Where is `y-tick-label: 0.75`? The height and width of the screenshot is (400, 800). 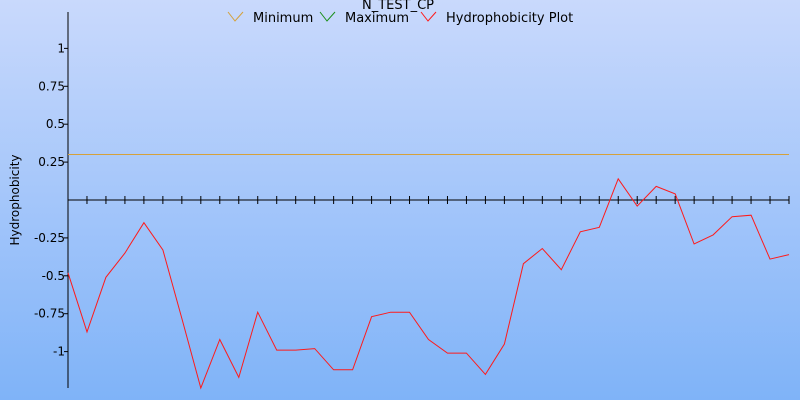 y-tick-label: 0.75 is located at coordinates (51, 86).